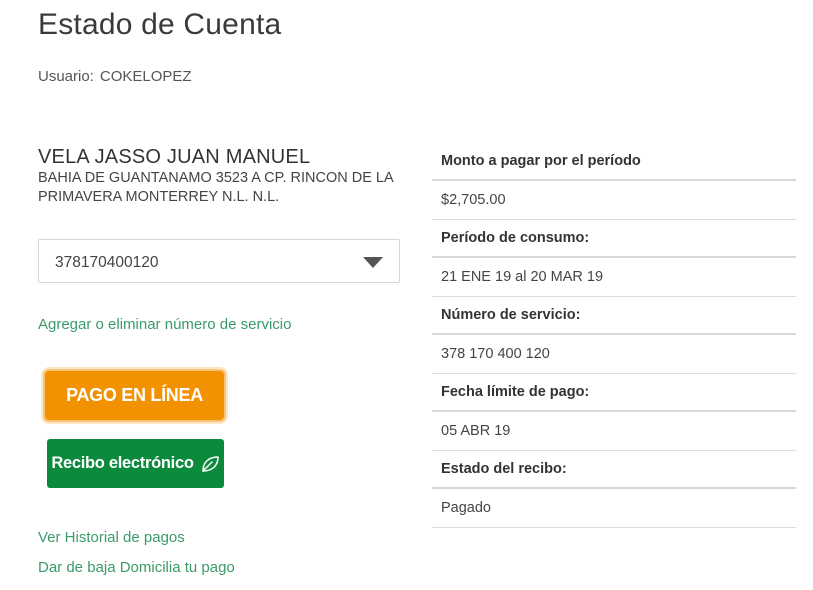 Image resolution: width=813 pixels, height=590 pixels. I want to click on service-number-selected: 378170400120, so click(107, 262).